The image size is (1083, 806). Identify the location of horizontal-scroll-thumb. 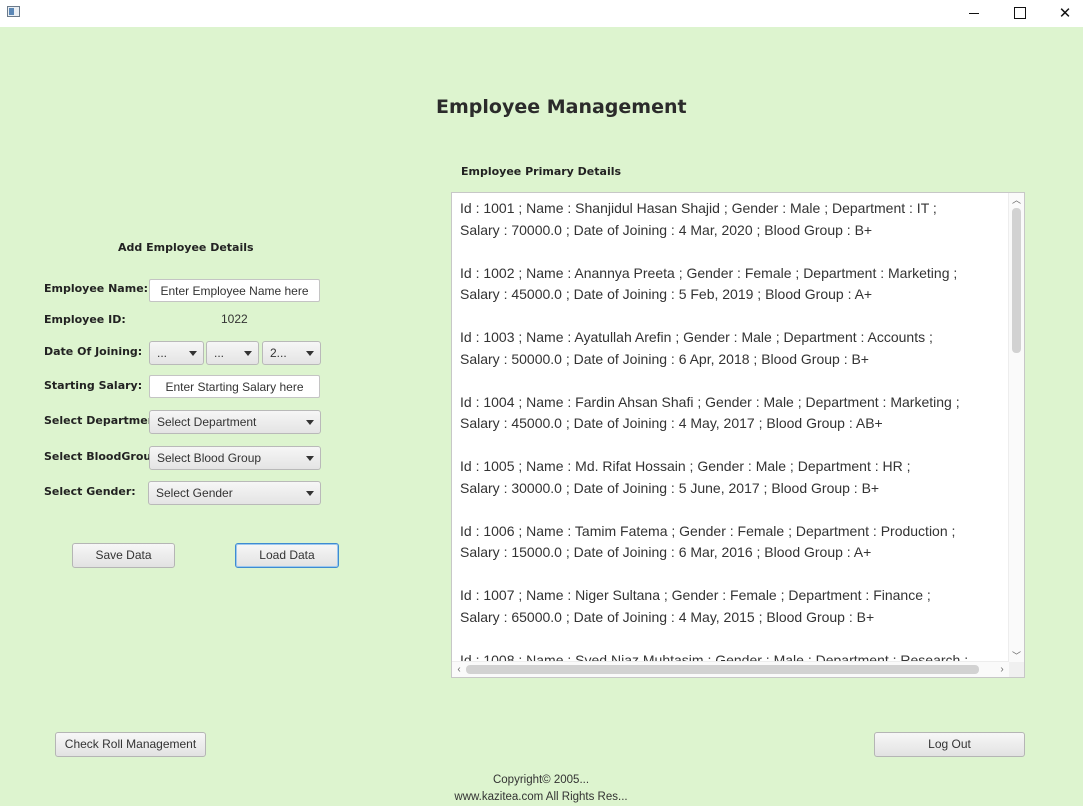
(722, 669).